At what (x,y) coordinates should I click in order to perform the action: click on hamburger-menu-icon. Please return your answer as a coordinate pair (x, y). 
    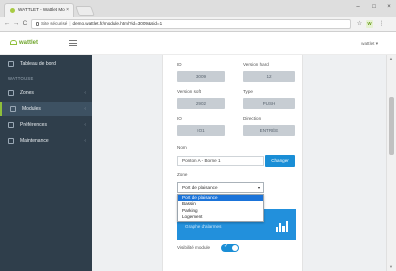
    Looking at the image, I should click on (73, 43).